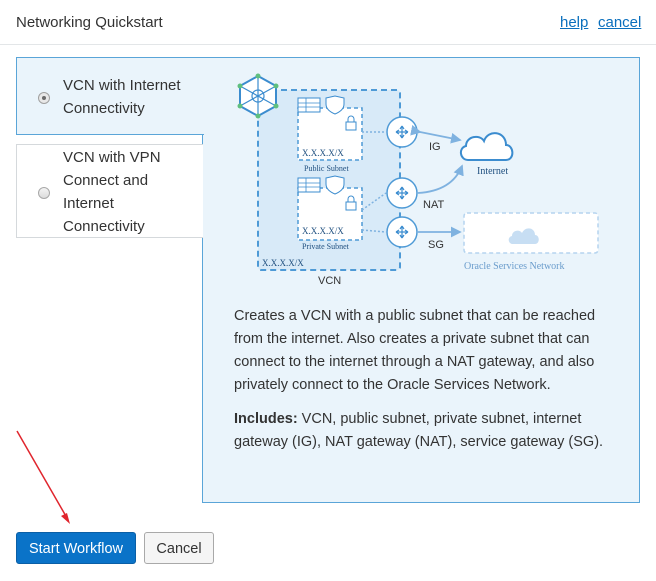  I want to click on private-subnet-cidr: X.X.X.X/X, so click(323, 231).